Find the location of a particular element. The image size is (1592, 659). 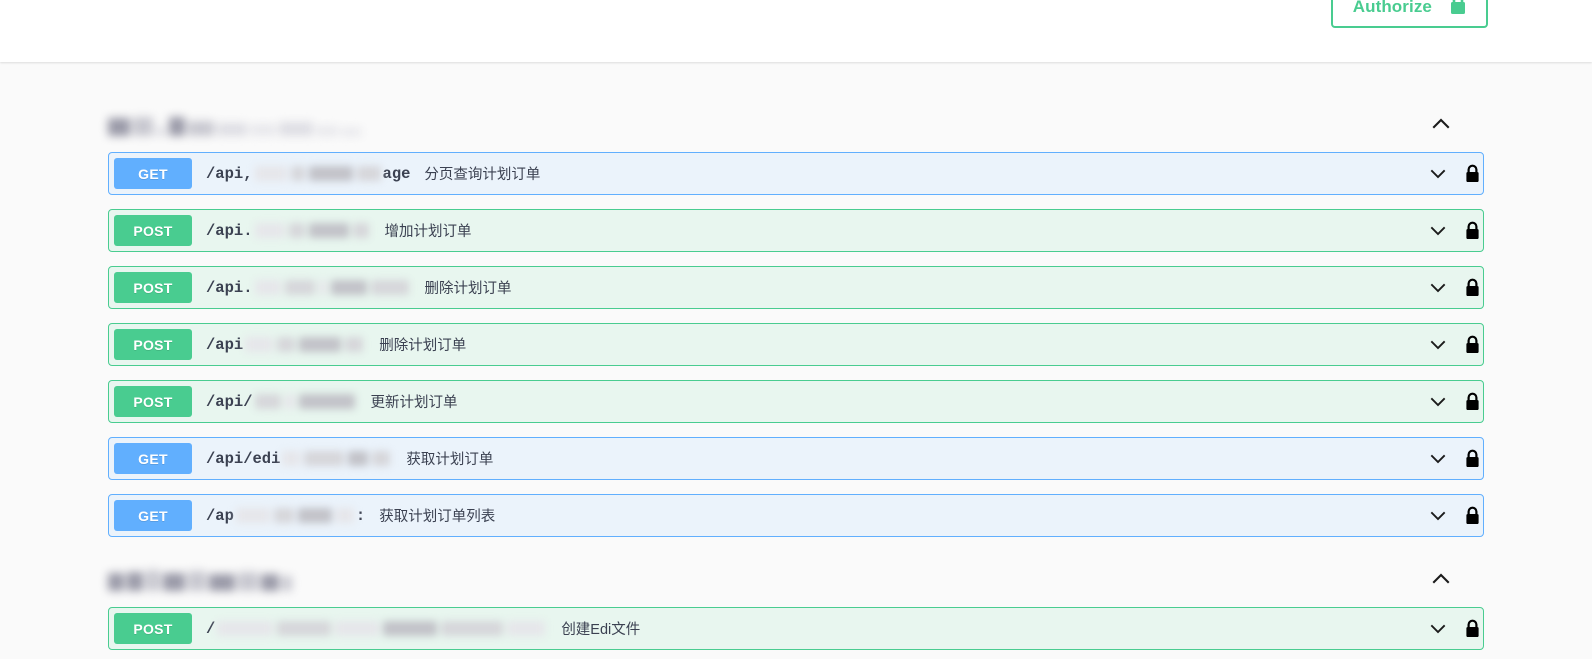

operation-row: POST / 创建Edi文件 is located at coordinates (796, 628).